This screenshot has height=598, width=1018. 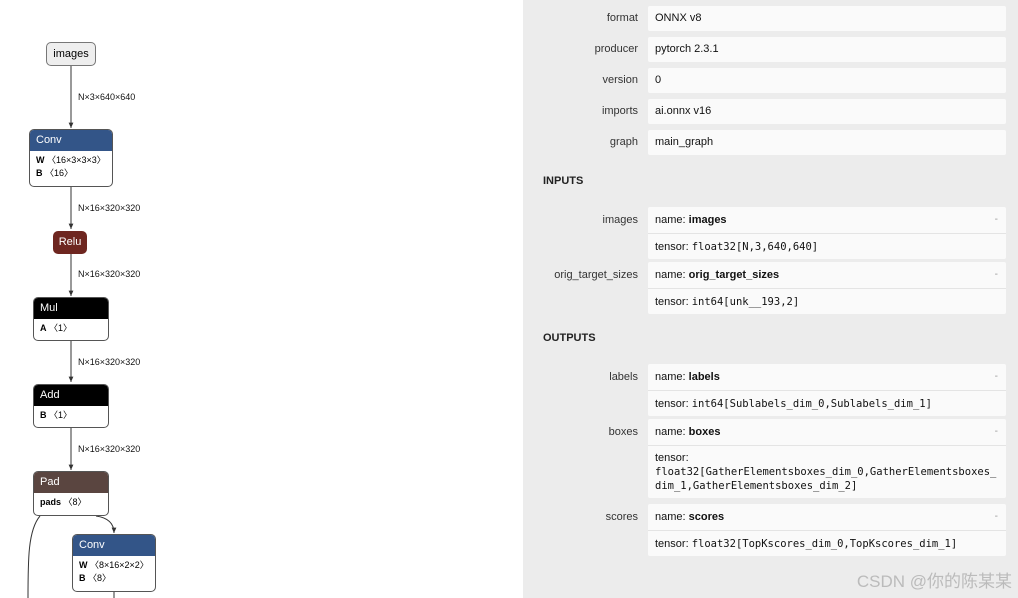 What do you see at coordinates (623, 432) in the screenshot?
I see `argument-label: boxes` at bounding box center [623, 432].